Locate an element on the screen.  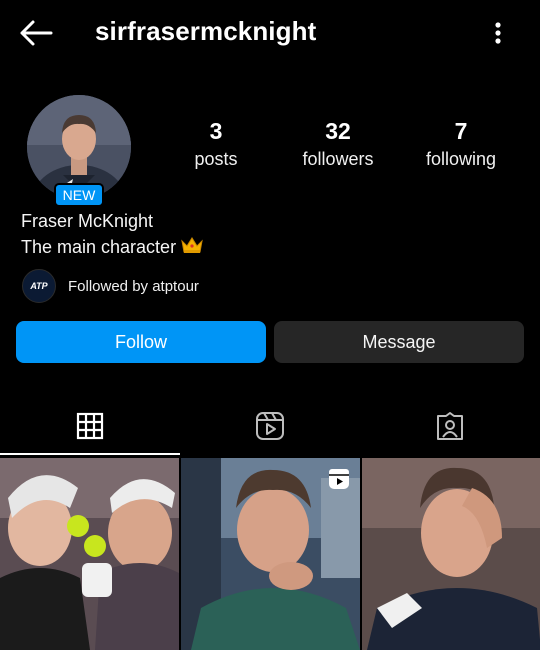
reel-badge-icon is located at coordinates (339, 479).